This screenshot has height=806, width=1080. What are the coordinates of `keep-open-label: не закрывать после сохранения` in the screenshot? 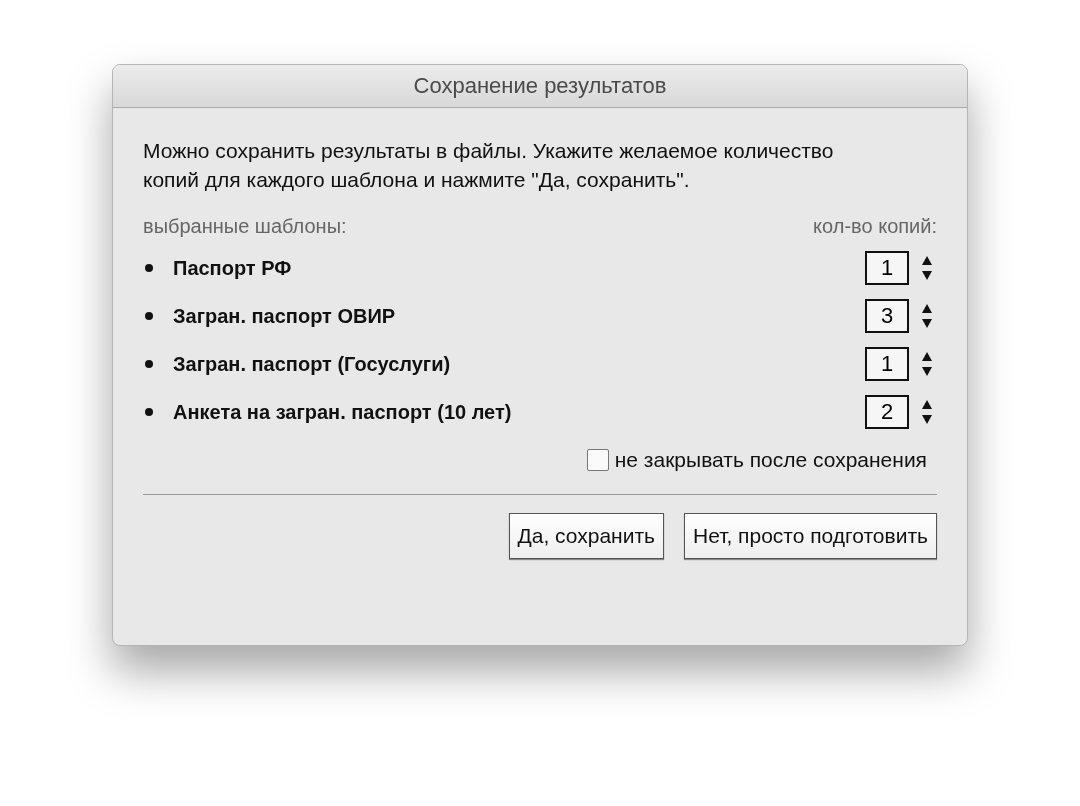 It's located at (770, 460).